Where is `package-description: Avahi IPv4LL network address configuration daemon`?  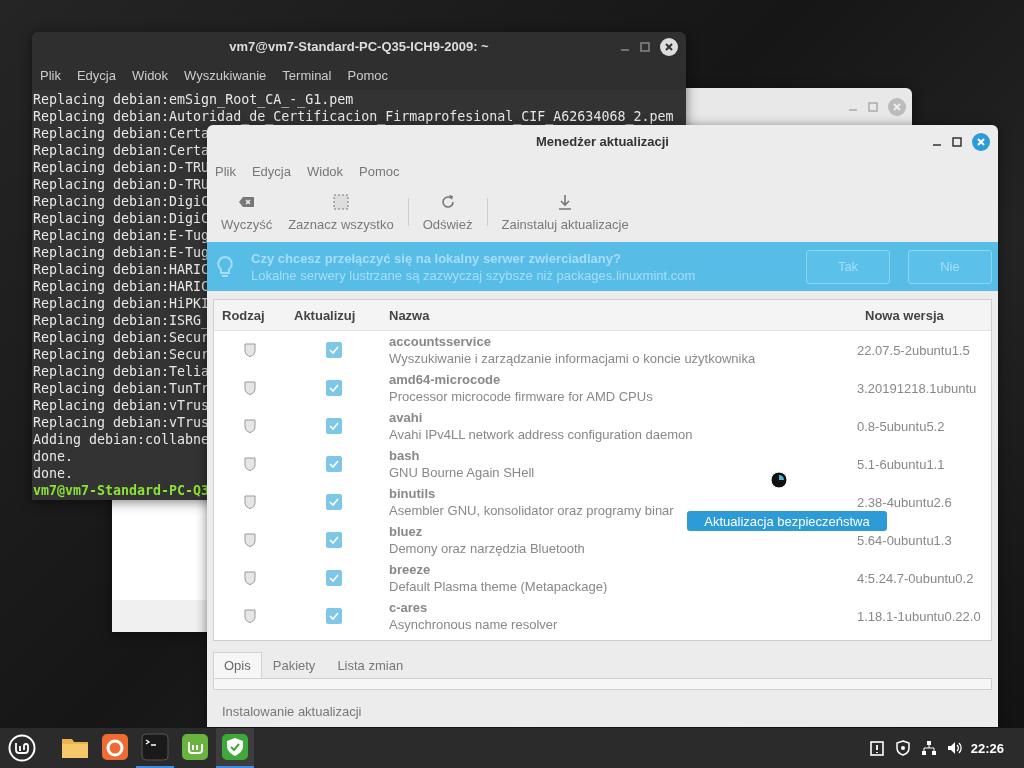
package-description: Avahi IPv4LL network address configuration daemon is located at coordinates (541, 434).